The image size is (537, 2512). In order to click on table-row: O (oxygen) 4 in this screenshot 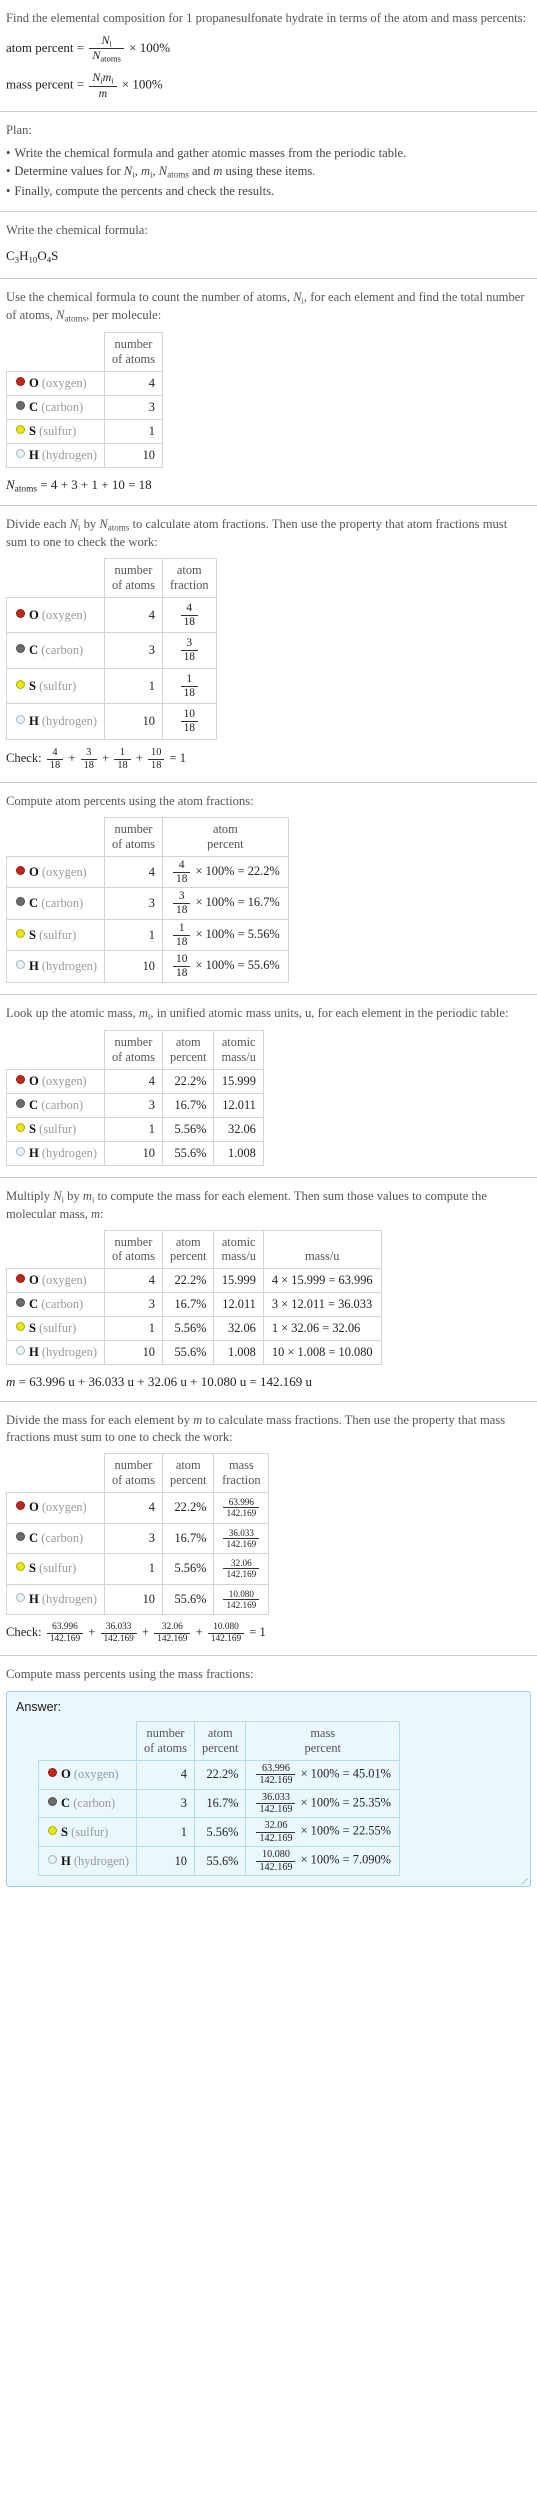, I will do `click(85, 383)`.